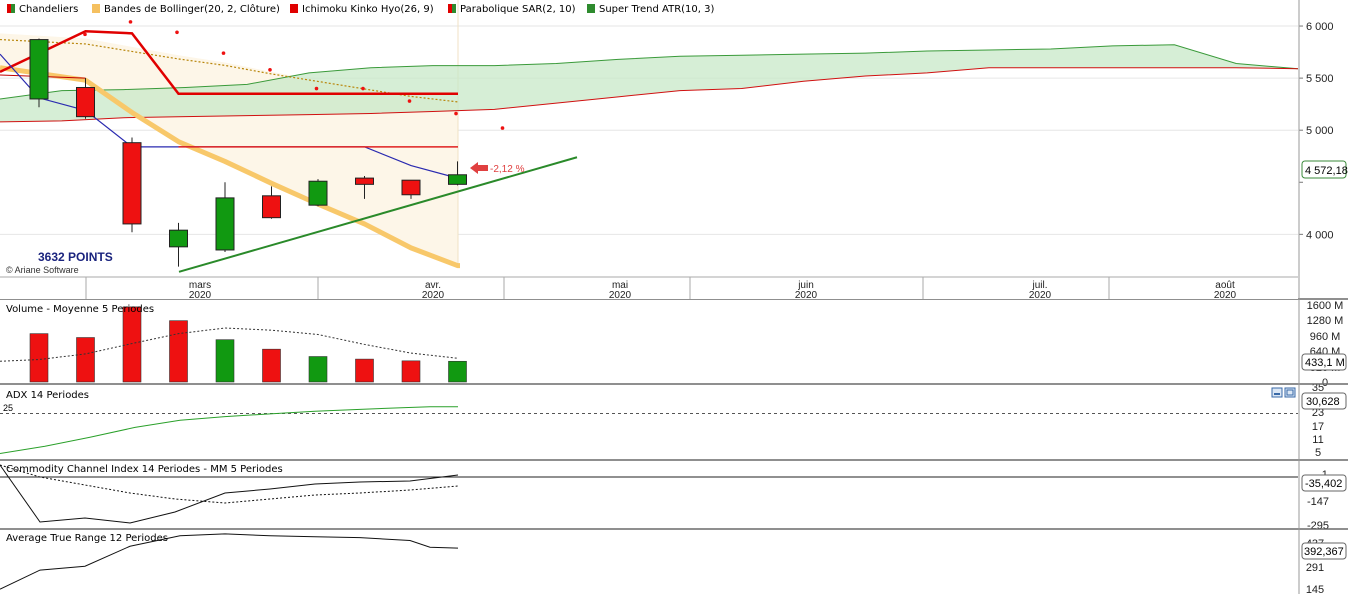  What do you see at coordinates (1277, 392) in the screenshot?
I see `minimize-icon` at bounding box center [1277, 392].